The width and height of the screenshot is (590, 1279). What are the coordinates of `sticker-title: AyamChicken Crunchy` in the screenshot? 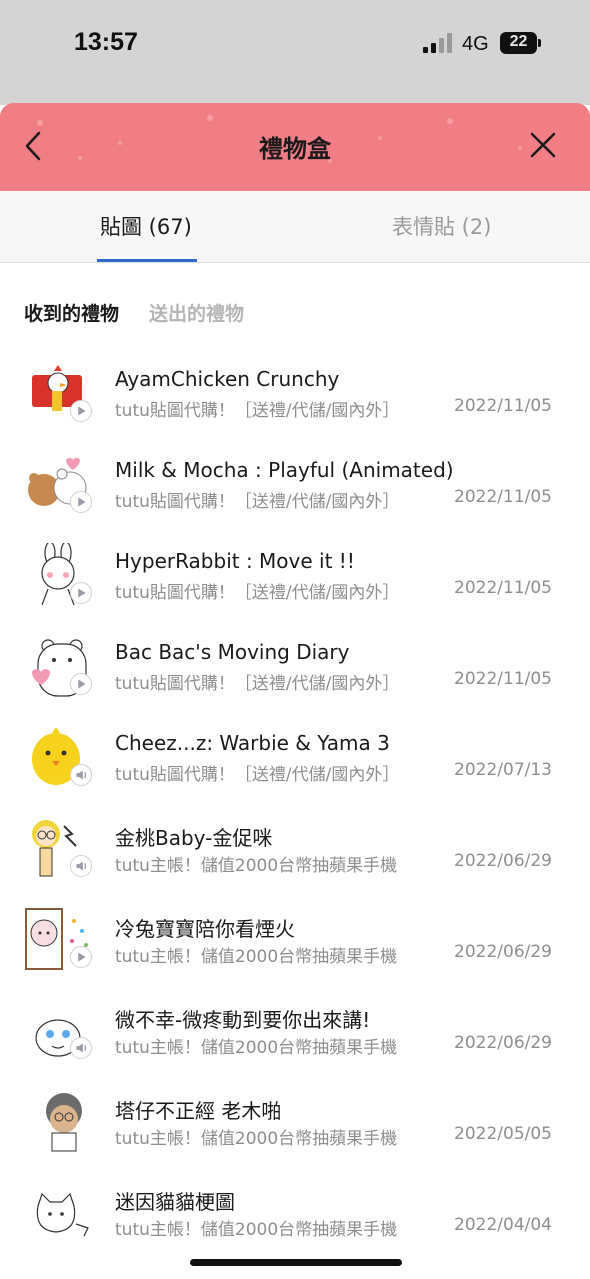 It's located at (227, 379).